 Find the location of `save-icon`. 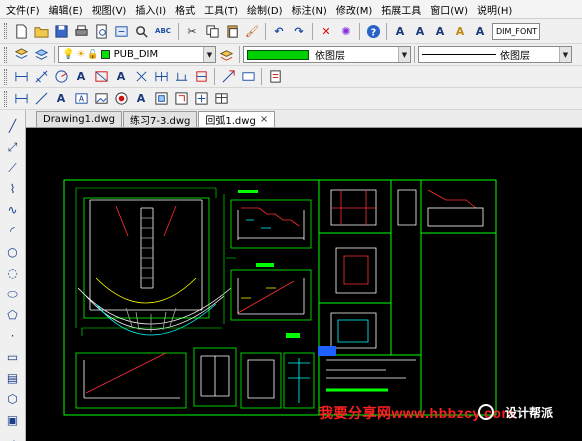

save-icon is located at coordinates (61, 31).